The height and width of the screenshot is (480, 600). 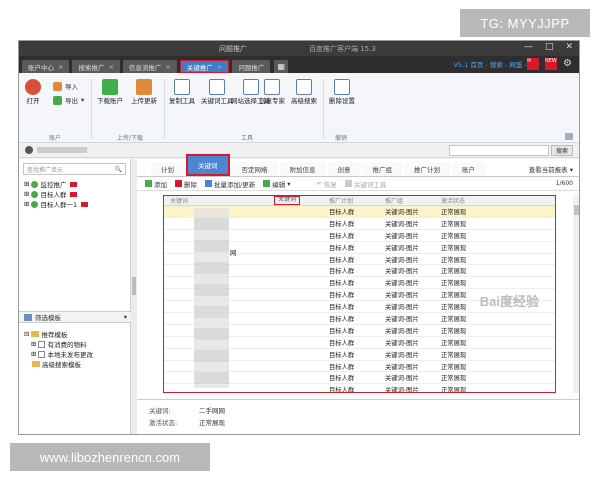 What do you see at coordinates (344, 169) in the screenshot?
I see `tab-creative: 创意` at bounding box center [344, 169].